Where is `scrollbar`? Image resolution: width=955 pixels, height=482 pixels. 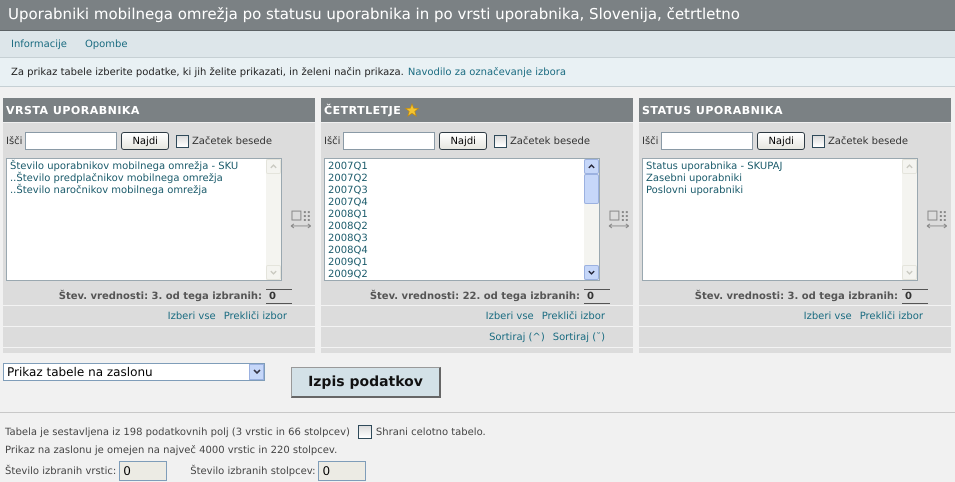
scrollbar is located at coordinates (592, 219).